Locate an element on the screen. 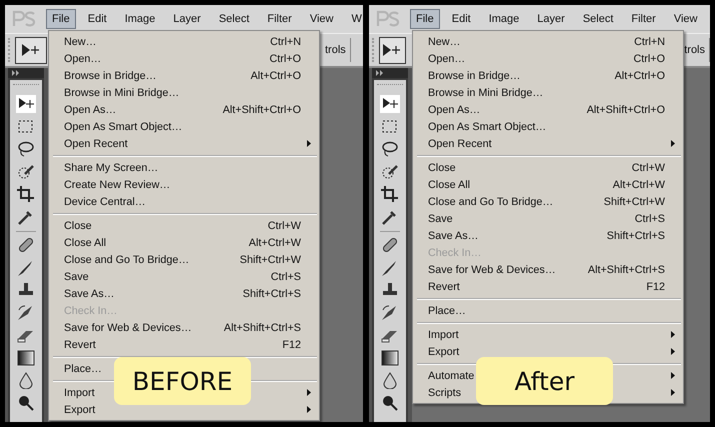 This screenshot has height=427, width=715. annotation-tooltip: After is located at coordinates (544, 381).